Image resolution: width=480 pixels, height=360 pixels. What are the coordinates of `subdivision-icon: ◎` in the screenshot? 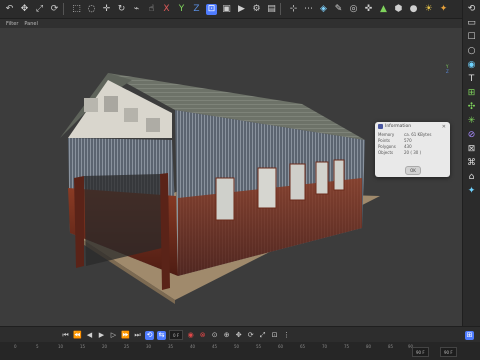 It's located at (353, 9).